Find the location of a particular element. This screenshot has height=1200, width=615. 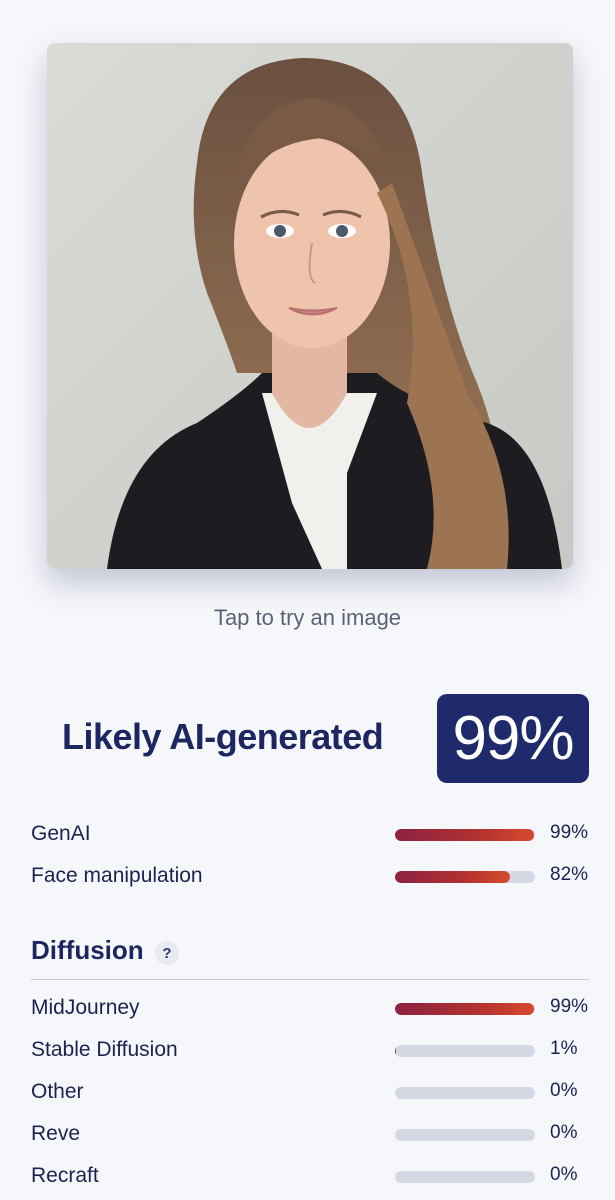

model-label: Other is located at coordinates (57, 1091).